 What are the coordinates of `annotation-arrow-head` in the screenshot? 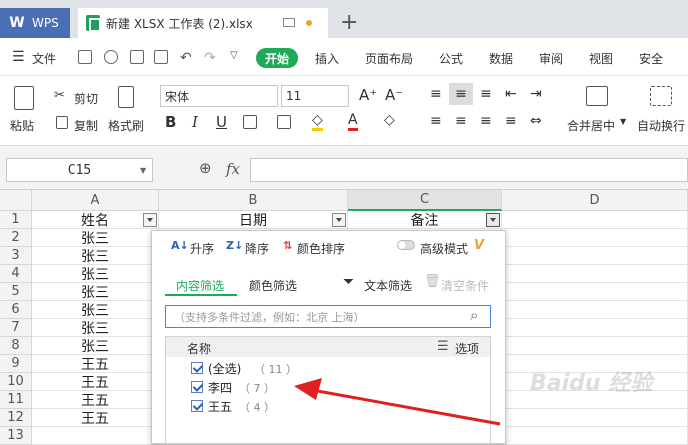 It's located at (308, 389).